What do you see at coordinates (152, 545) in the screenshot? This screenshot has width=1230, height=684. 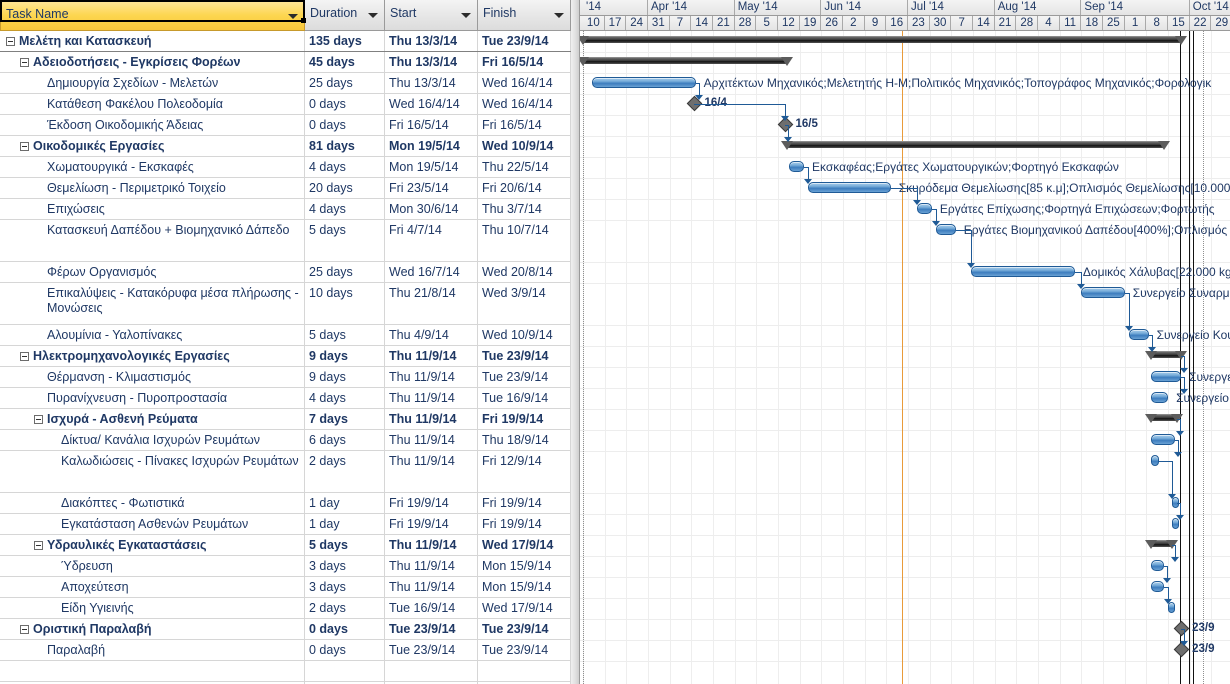 I see `cell-task-name: Υδραυλικές Εγκαταστάσεις` at bounding box center [152, 545].